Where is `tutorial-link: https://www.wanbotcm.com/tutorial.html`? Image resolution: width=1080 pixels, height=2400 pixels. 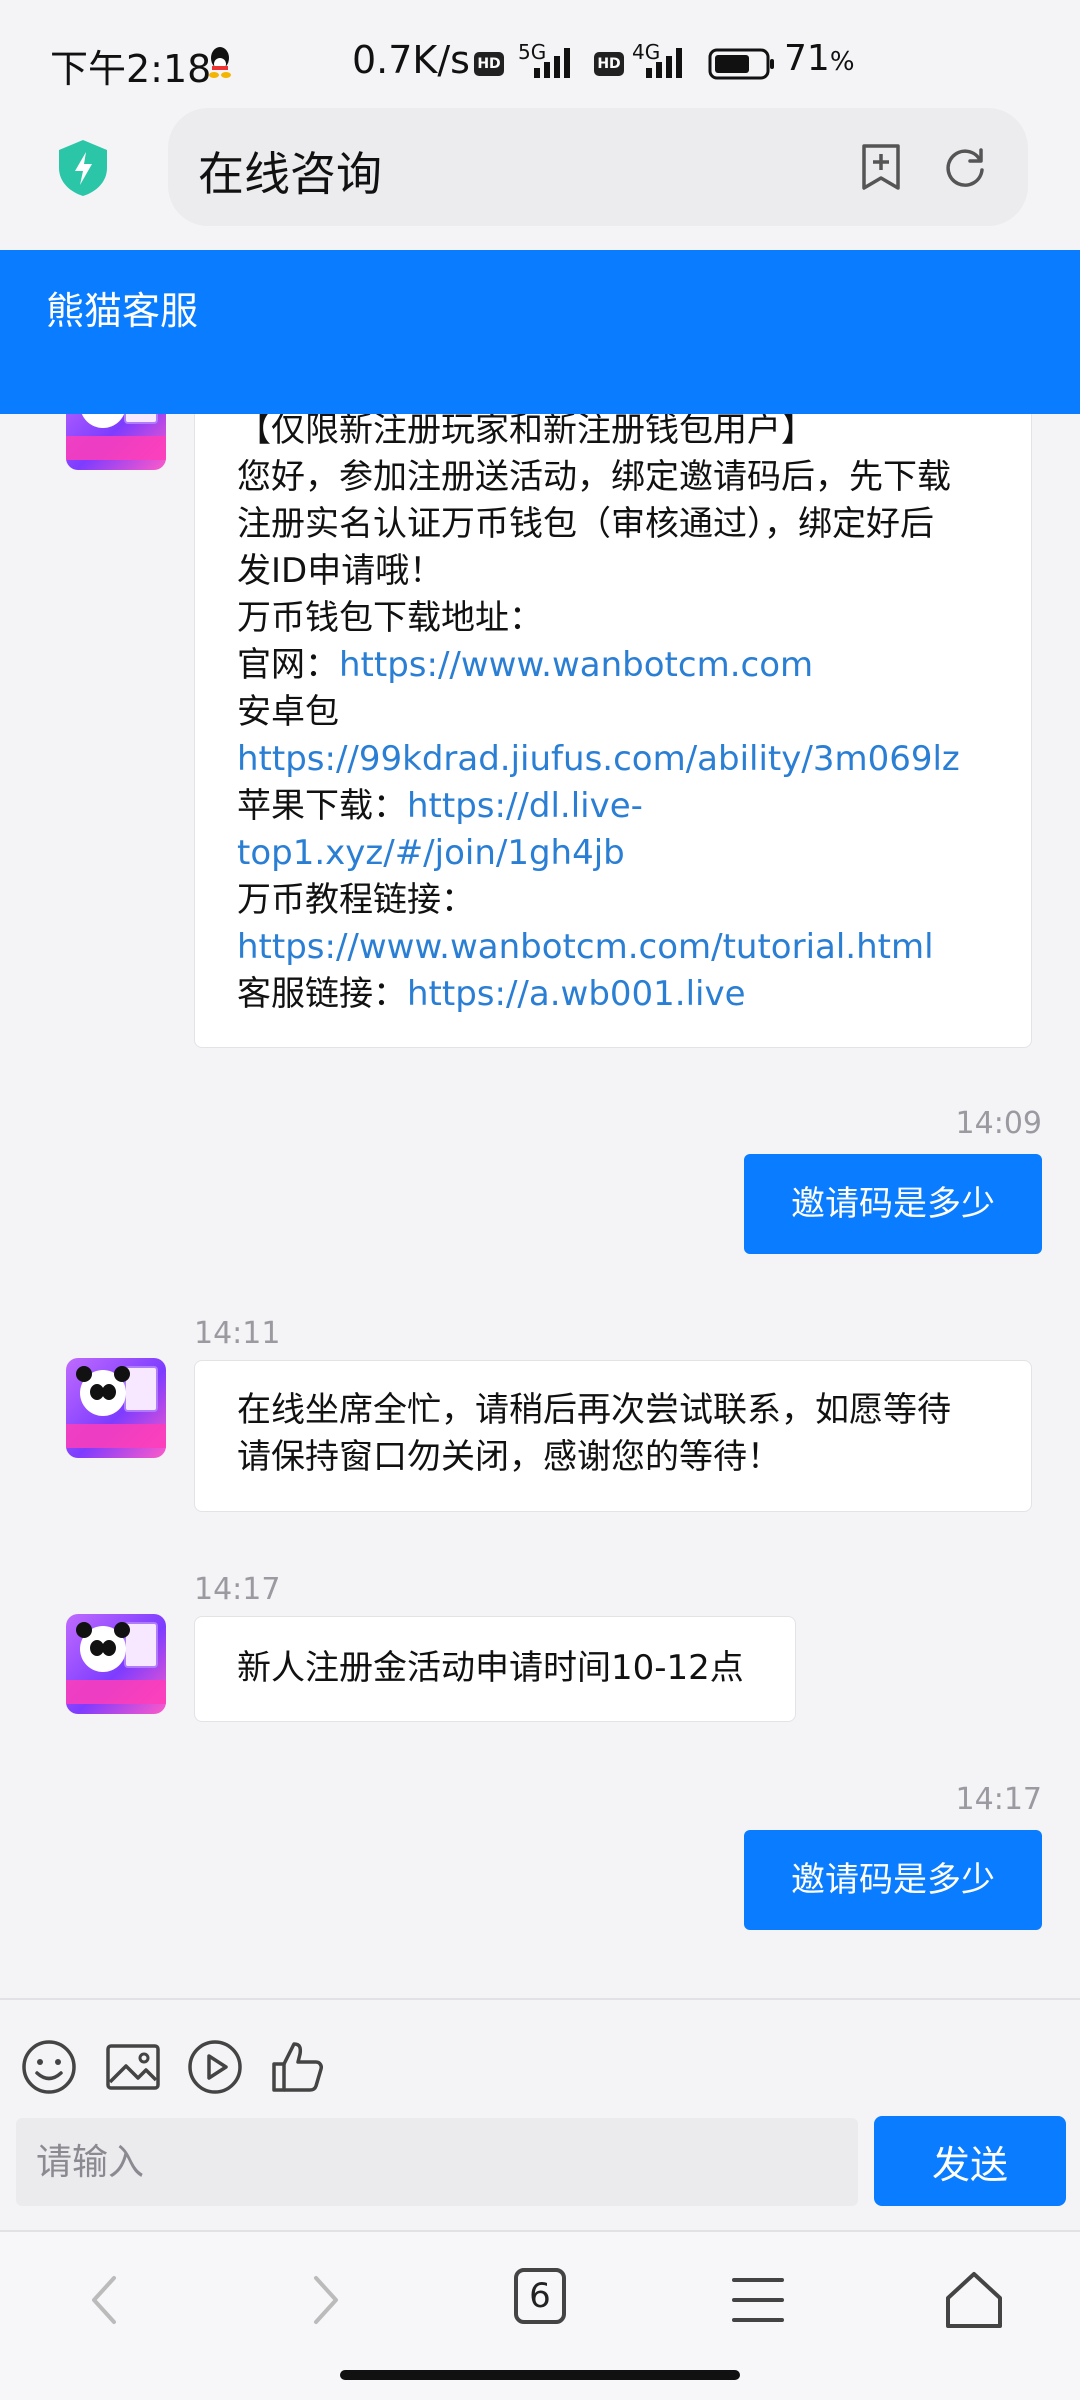 tutorial-link: https://www.wanbotcm.com/tutorial.html is located at coordinates (634, 947).